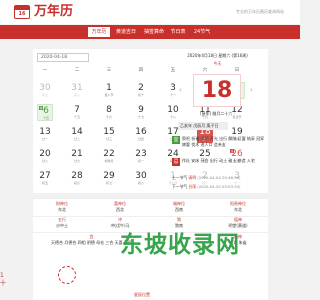 The height and width of the screenshot is (300, 320). I want to click on day-number: 2, so click(141, 88).